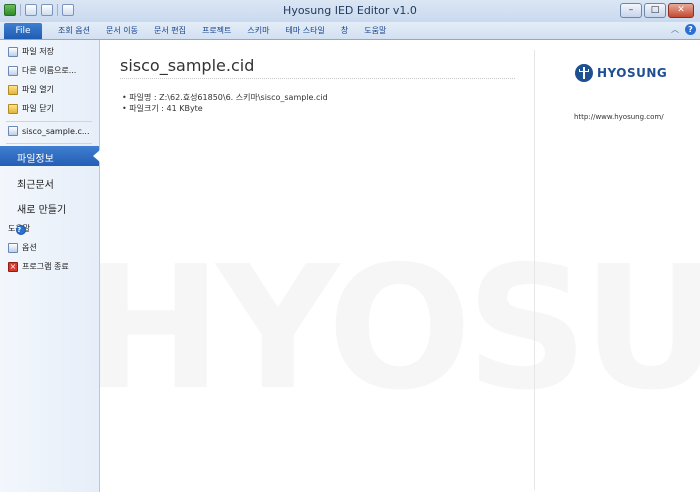 The image size is (700, 492). I want to click on menu-window: 창, so click(344, 30).